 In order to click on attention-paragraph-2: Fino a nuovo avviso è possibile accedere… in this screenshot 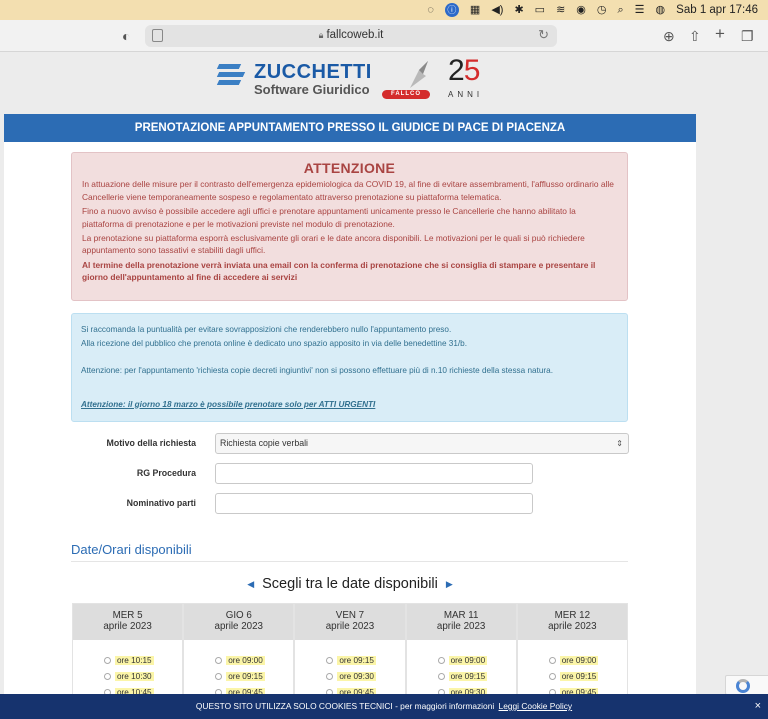, I will do `click(329, 217)`.